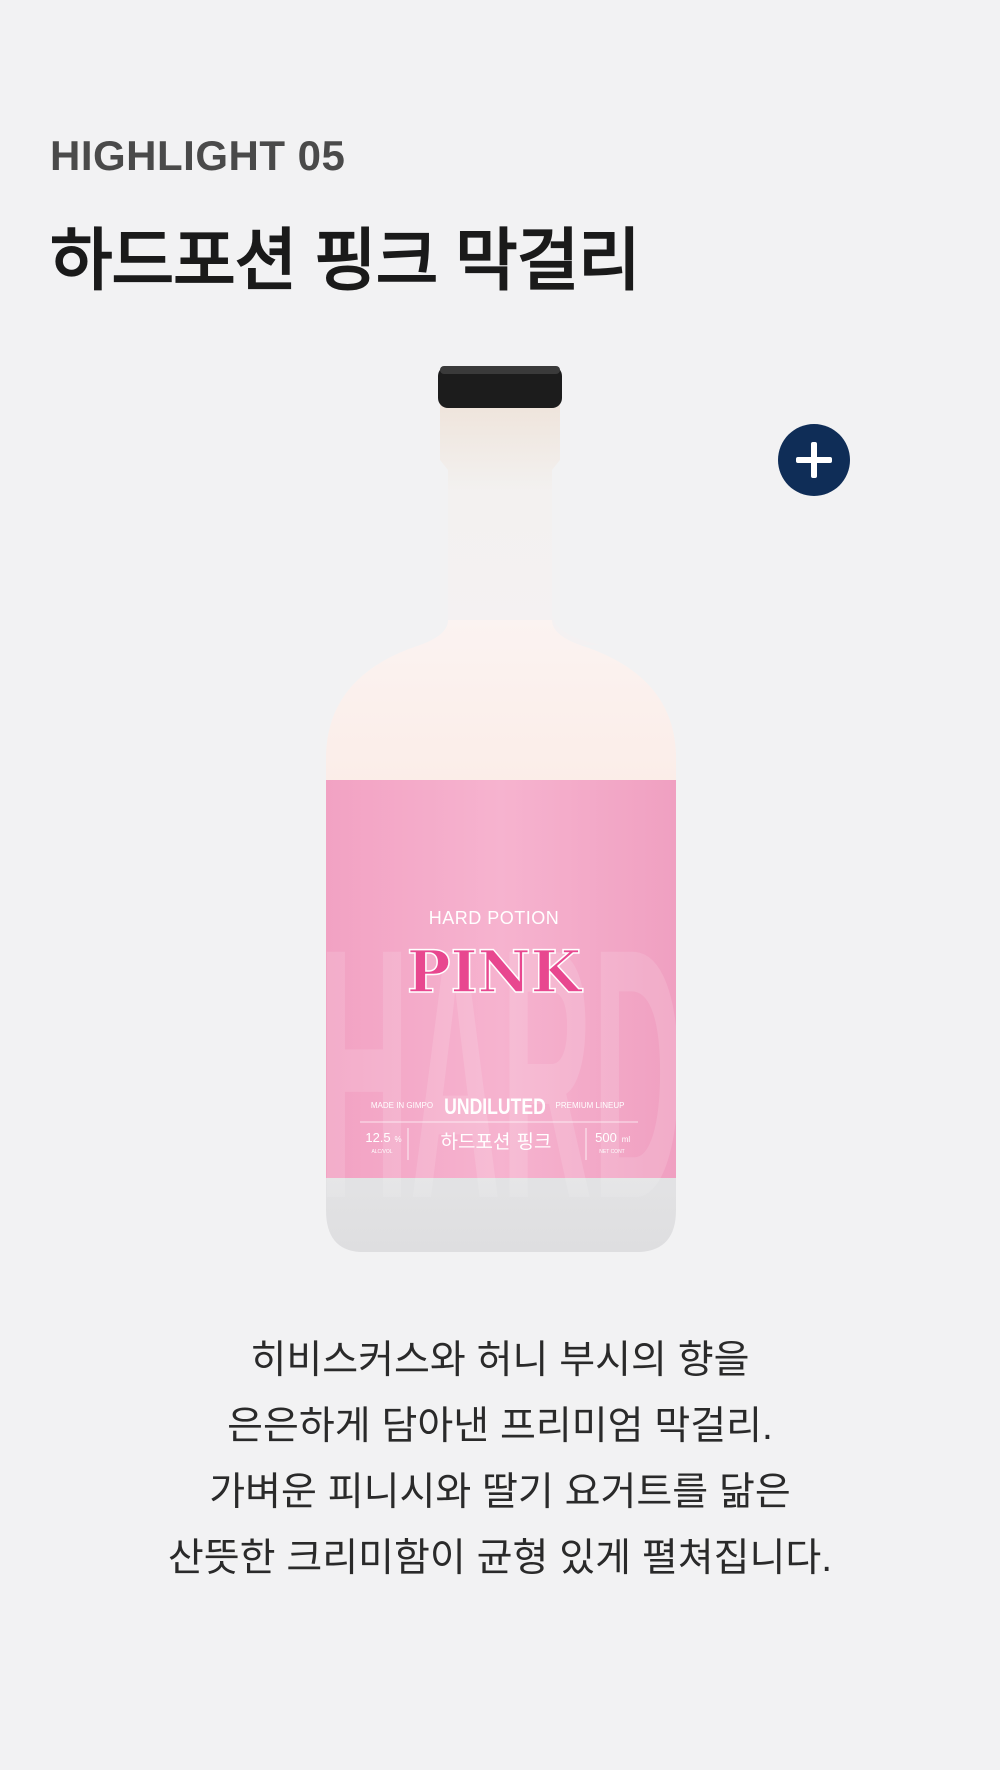 The width and height of the screenshot is (1000, 1770). Describe the element at coordinates (495, 972) in the screenshot. I see `label-product-name: PINK` at that location.